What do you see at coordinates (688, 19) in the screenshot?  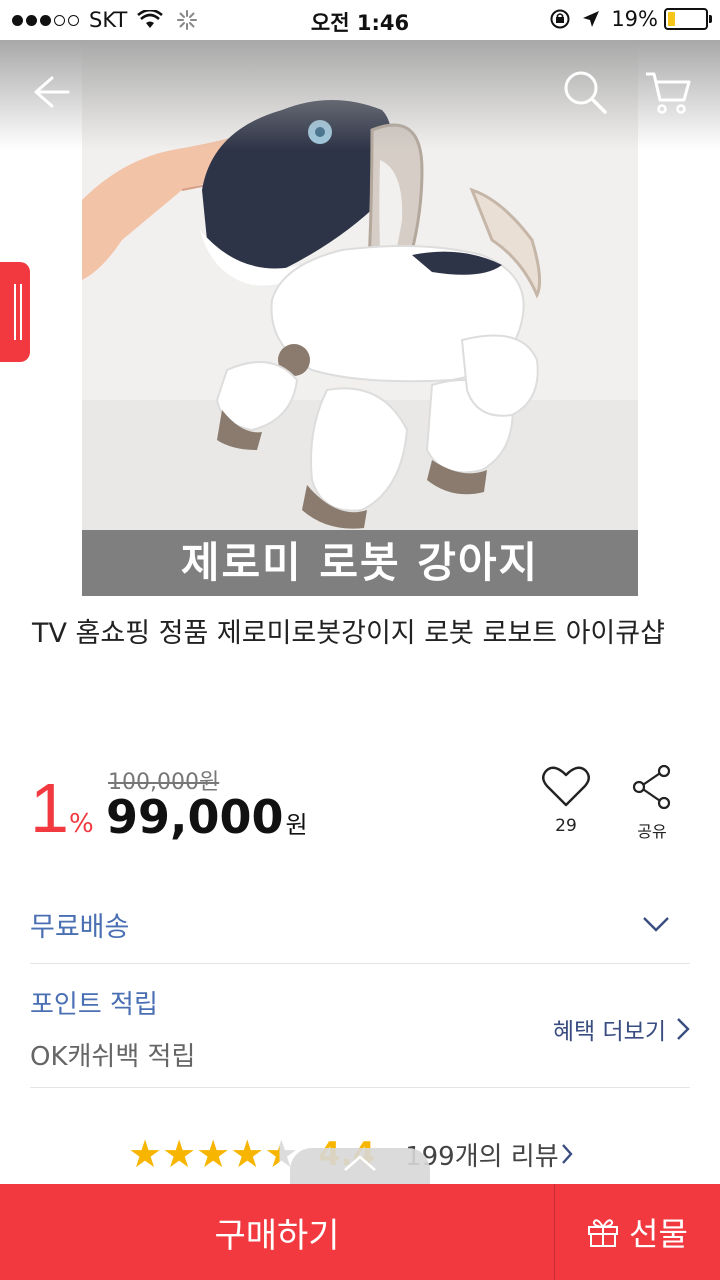 I see `battery-icon` at bounding box center [688, 19].